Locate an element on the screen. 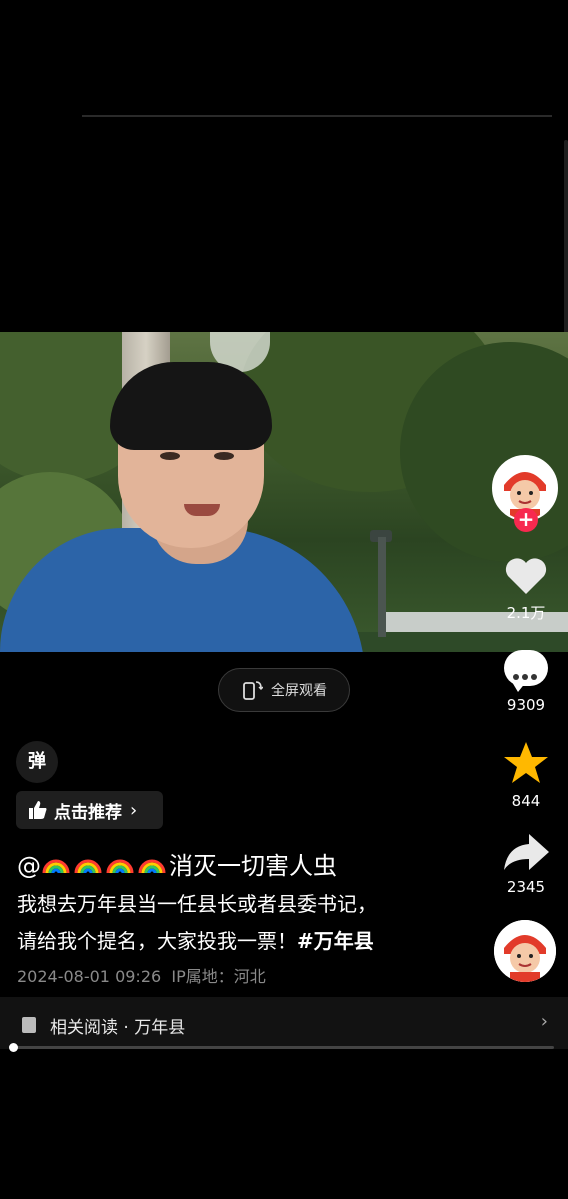 The width and height of the screenshot is (568, 1199). progress-knob is located at coordinates (13, 1047).